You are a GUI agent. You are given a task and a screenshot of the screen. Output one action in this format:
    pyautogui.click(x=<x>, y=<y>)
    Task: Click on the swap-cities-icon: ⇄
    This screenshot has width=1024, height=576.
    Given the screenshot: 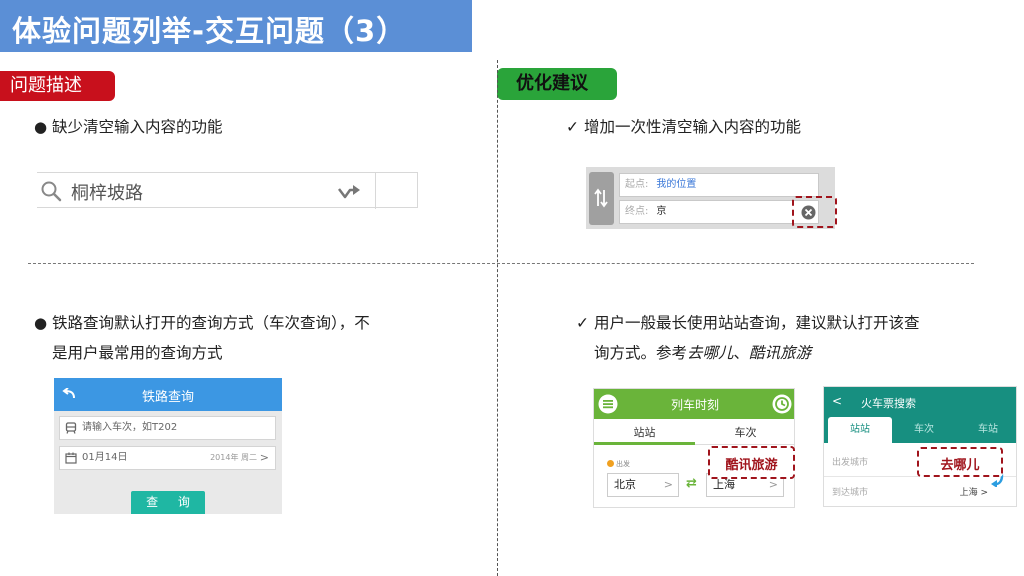 What is the action you would take?
    pyautogui.click(x=691, y=483)
    